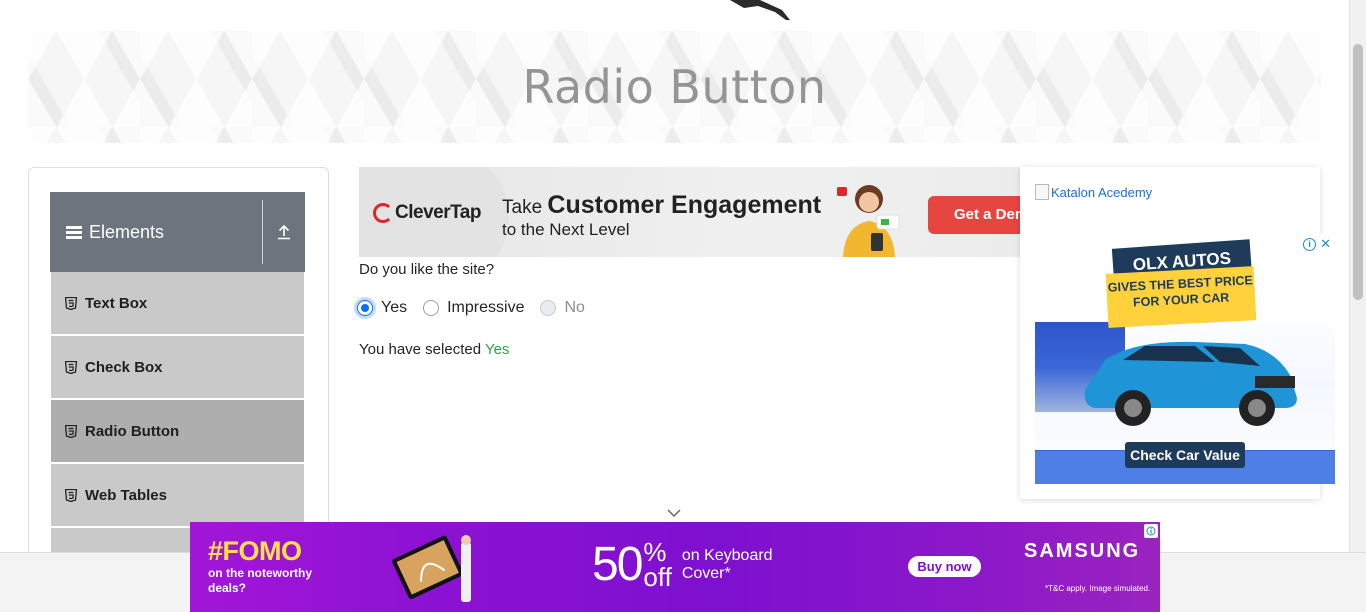 Image resolution: width=1366 pixels, height=612 pixels. What do you see at coordinates (674, 513) in the screenshot?
I see `chevron-down-icon` at bounding box center [674, 513].